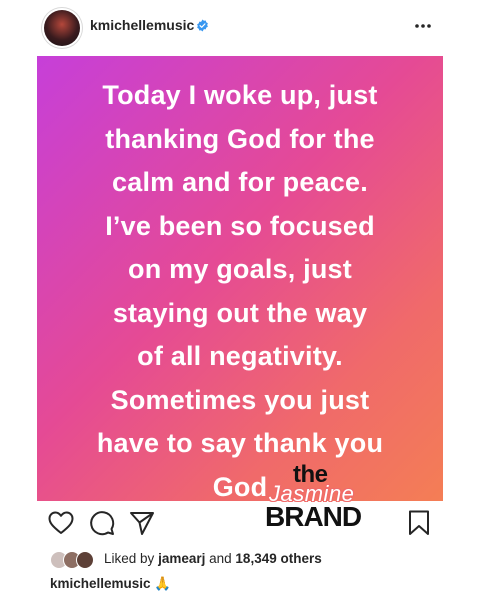 This screenshot has width=480, height=600. I want to click on heart-icon, so click(61, 523).